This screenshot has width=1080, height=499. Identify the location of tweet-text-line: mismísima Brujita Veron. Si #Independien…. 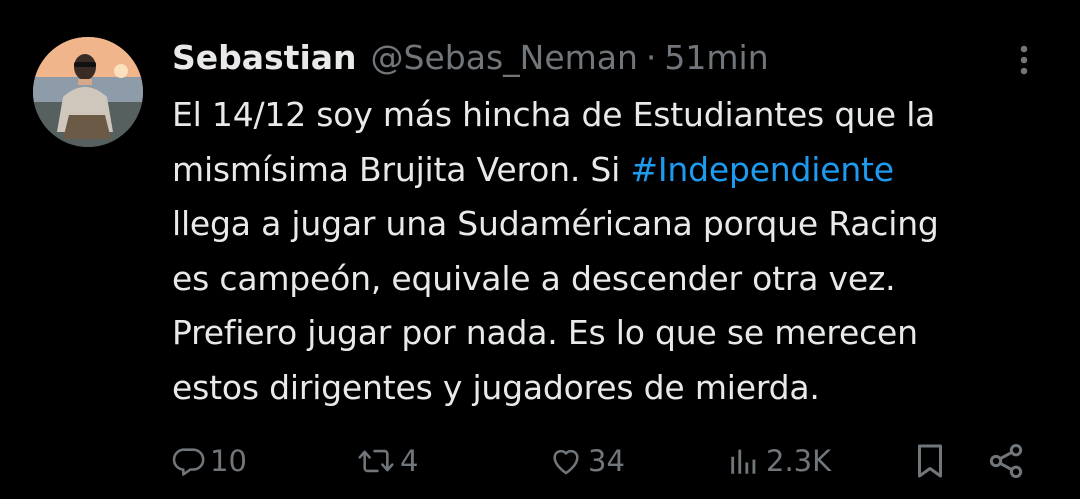
(612, 170).